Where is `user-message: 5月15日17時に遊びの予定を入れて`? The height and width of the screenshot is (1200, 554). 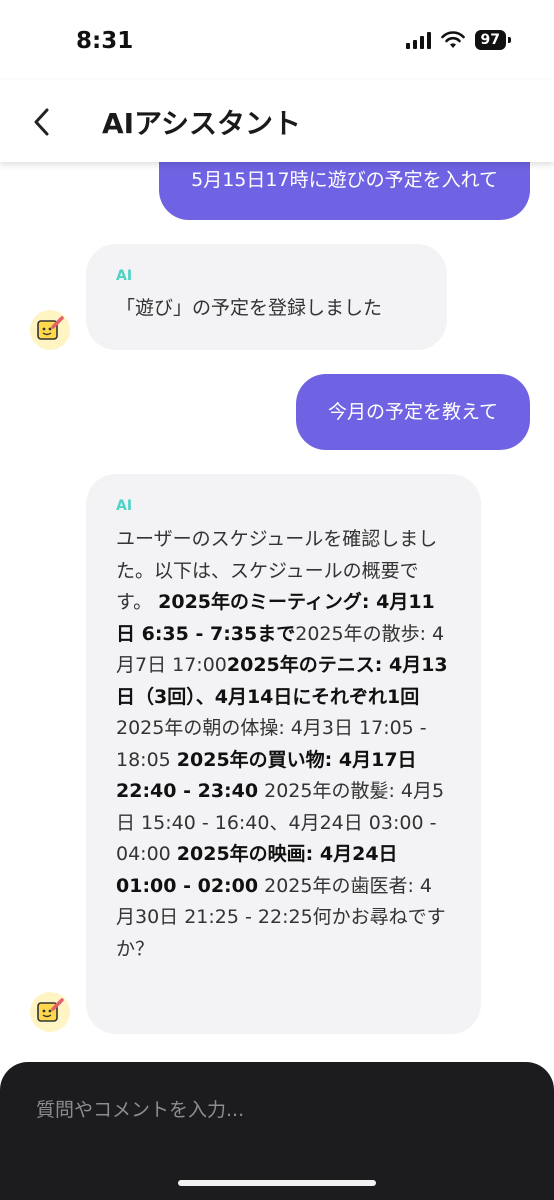
user-message: 5月15日17時に遊びの予定を入れて is located at coordinates (344, 191).